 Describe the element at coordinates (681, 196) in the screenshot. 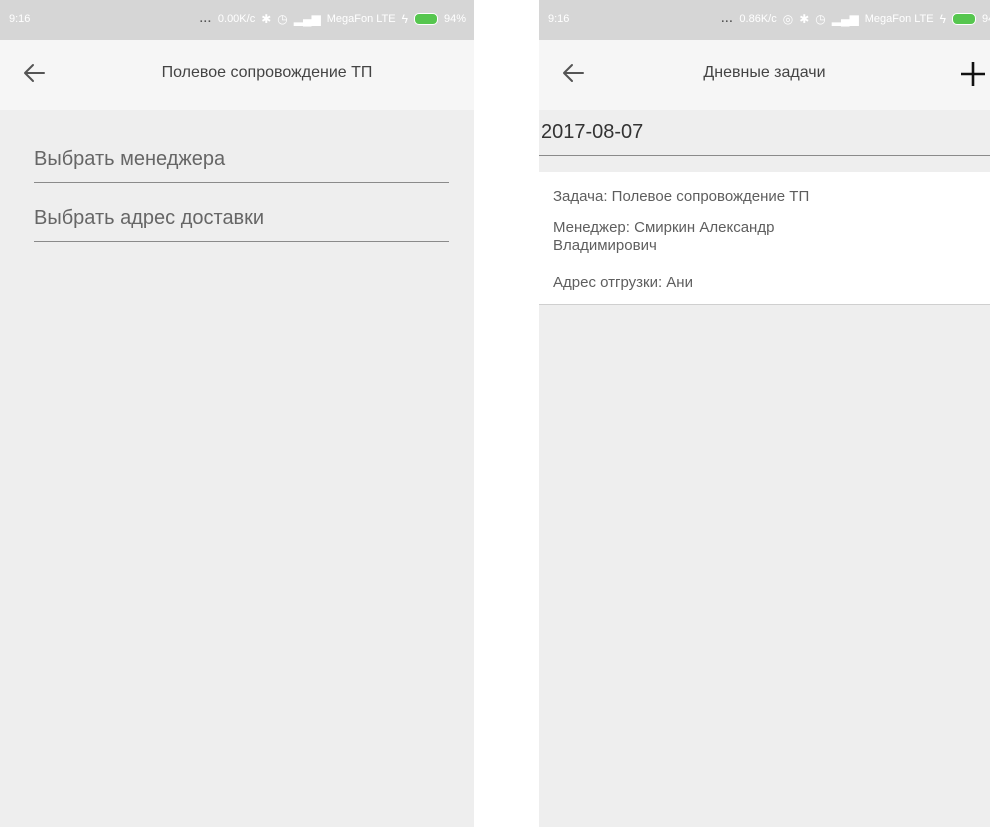

I see `task-name: Задача: Полевое сопровождение ТП` at that location.